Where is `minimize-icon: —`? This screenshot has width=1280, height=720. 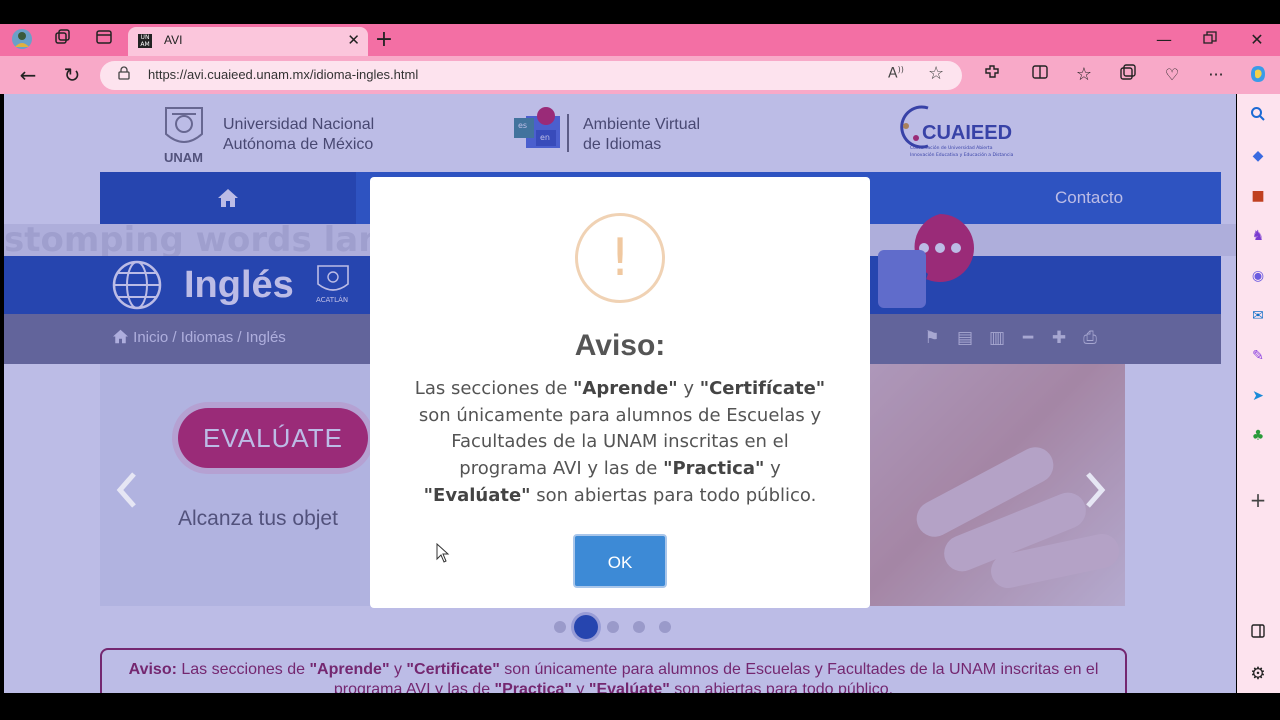 minimize-icon: — is located at coordinates (1164, 40).